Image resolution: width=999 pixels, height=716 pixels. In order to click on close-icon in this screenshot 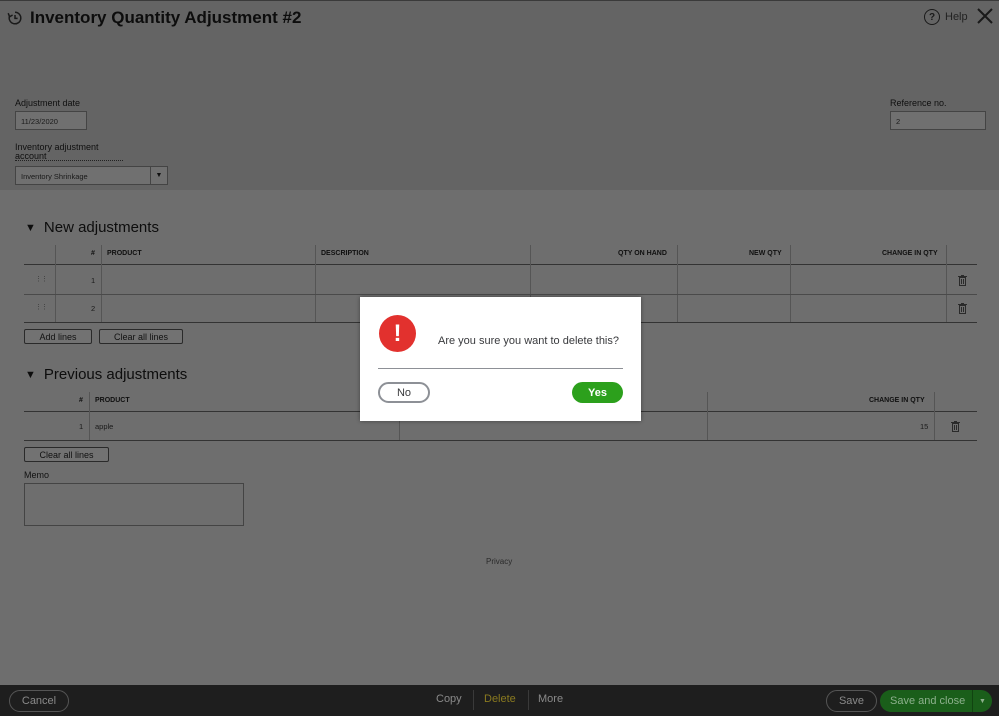, I will do `click(985, 16)`.